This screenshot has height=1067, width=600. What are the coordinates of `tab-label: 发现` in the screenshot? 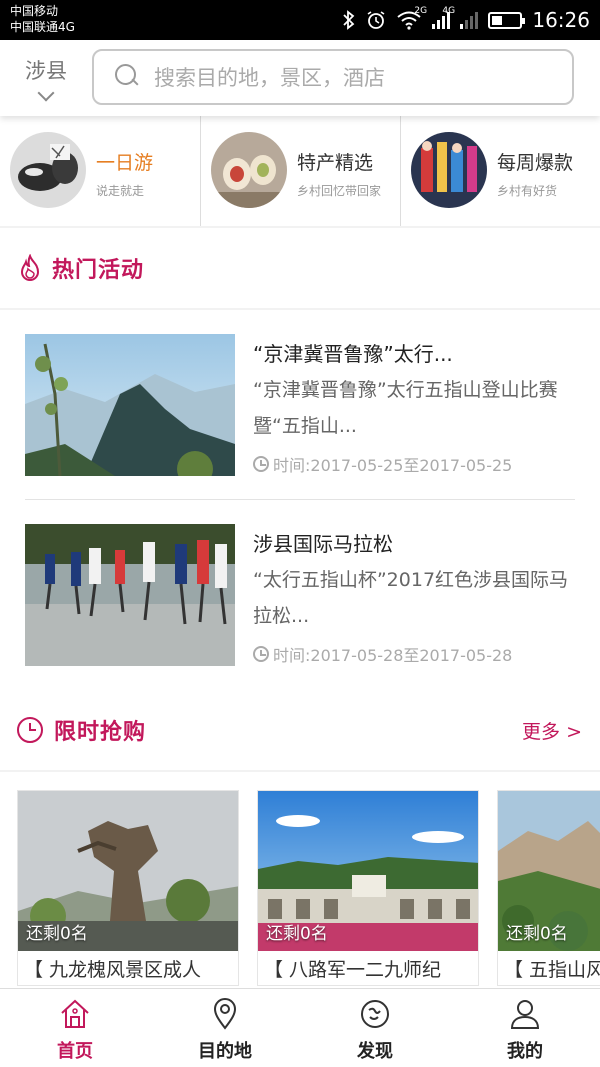 It's located at (375, 1051).